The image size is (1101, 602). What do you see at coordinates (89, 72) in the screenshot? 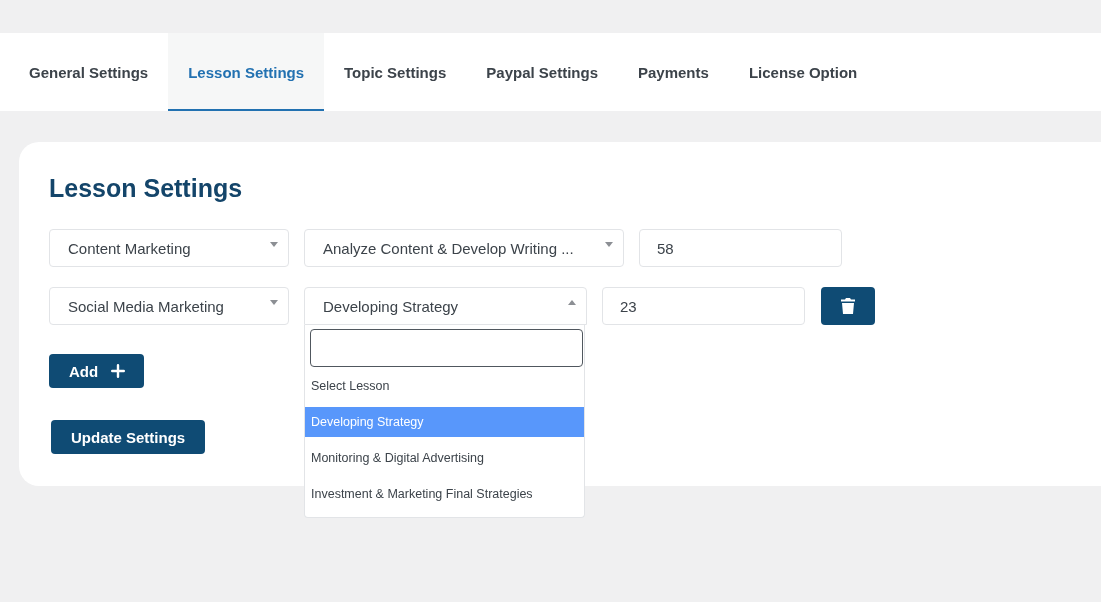
I see `tab: General Settings` at bounding box center [89, 72].